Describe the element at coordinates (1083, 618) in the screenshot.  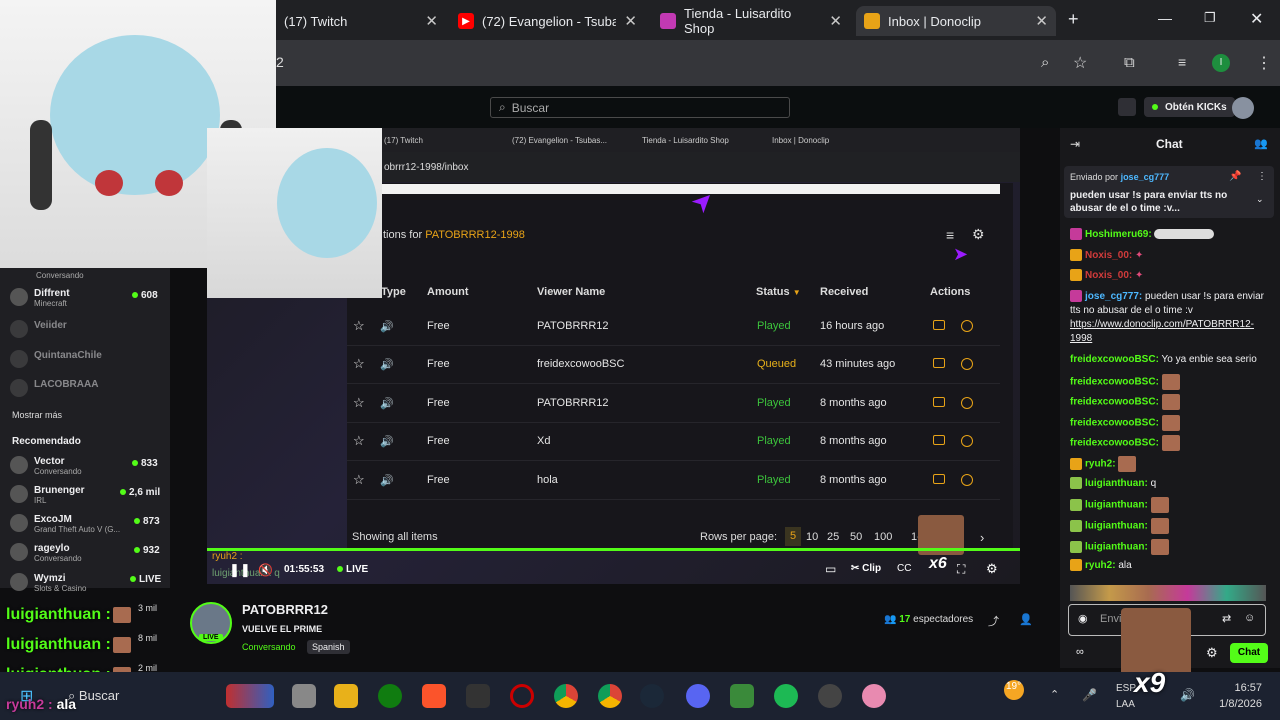
I see `record-icon: ◉` at that location.